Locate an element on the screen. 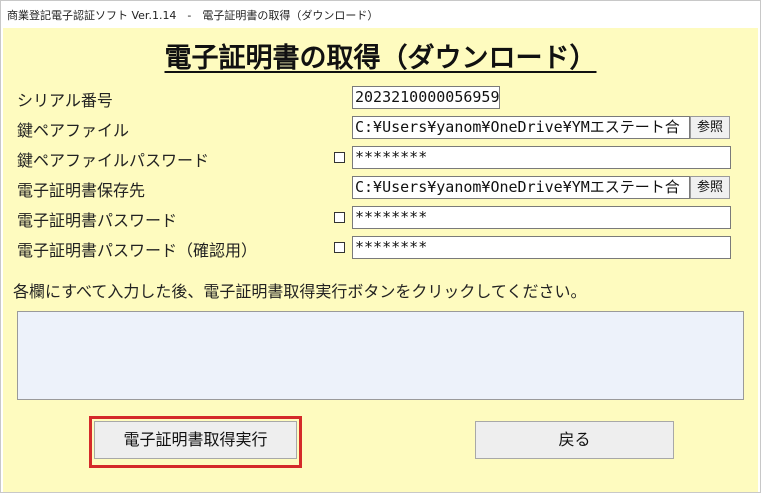  execute-download-button: 電子証明書取得実行 is located at coordinates (195, 440).